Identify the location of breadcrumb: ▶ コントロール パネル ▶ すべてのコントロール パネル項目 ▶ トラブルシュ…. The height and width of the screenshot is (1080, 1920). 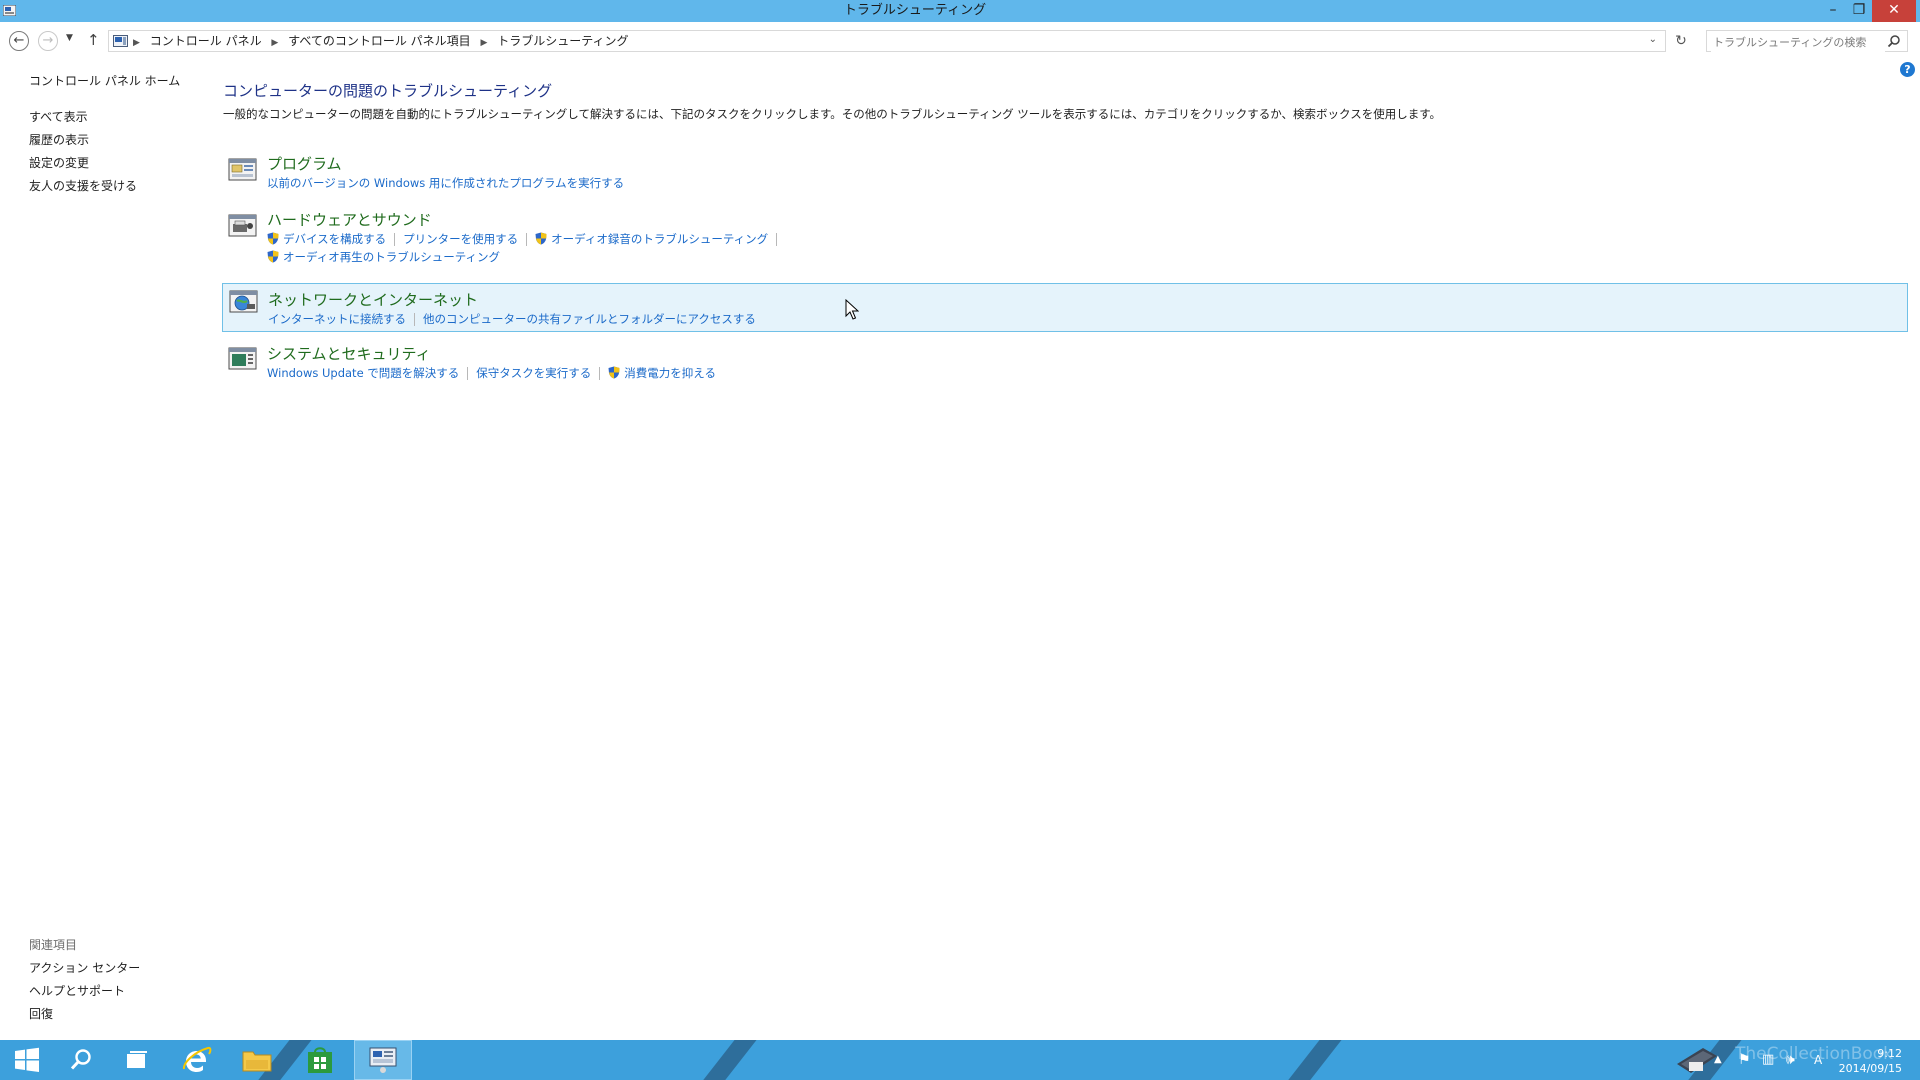
(381, 42).